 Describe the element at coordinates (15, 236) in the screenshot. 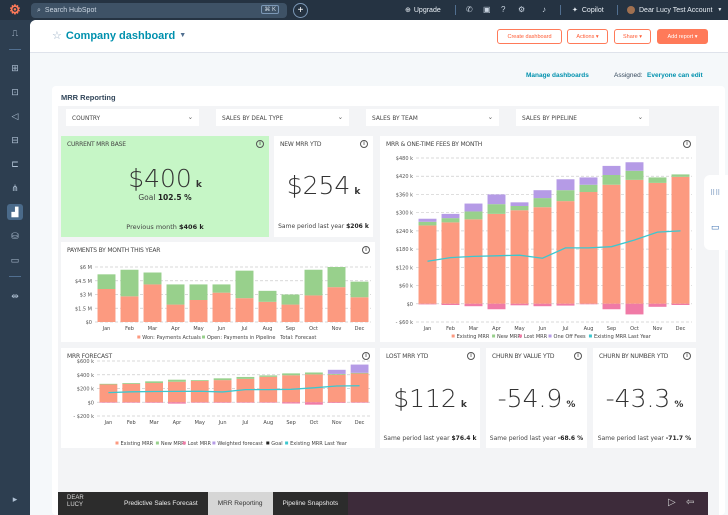

I see `data-icon: ⛁` at that location.